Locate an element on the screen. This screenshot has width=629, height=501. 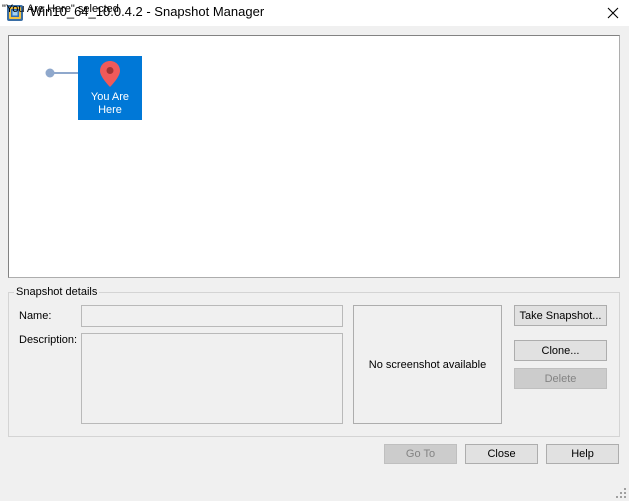
screenshot-preview: No screenshot available is located at coordinates (427, 364).